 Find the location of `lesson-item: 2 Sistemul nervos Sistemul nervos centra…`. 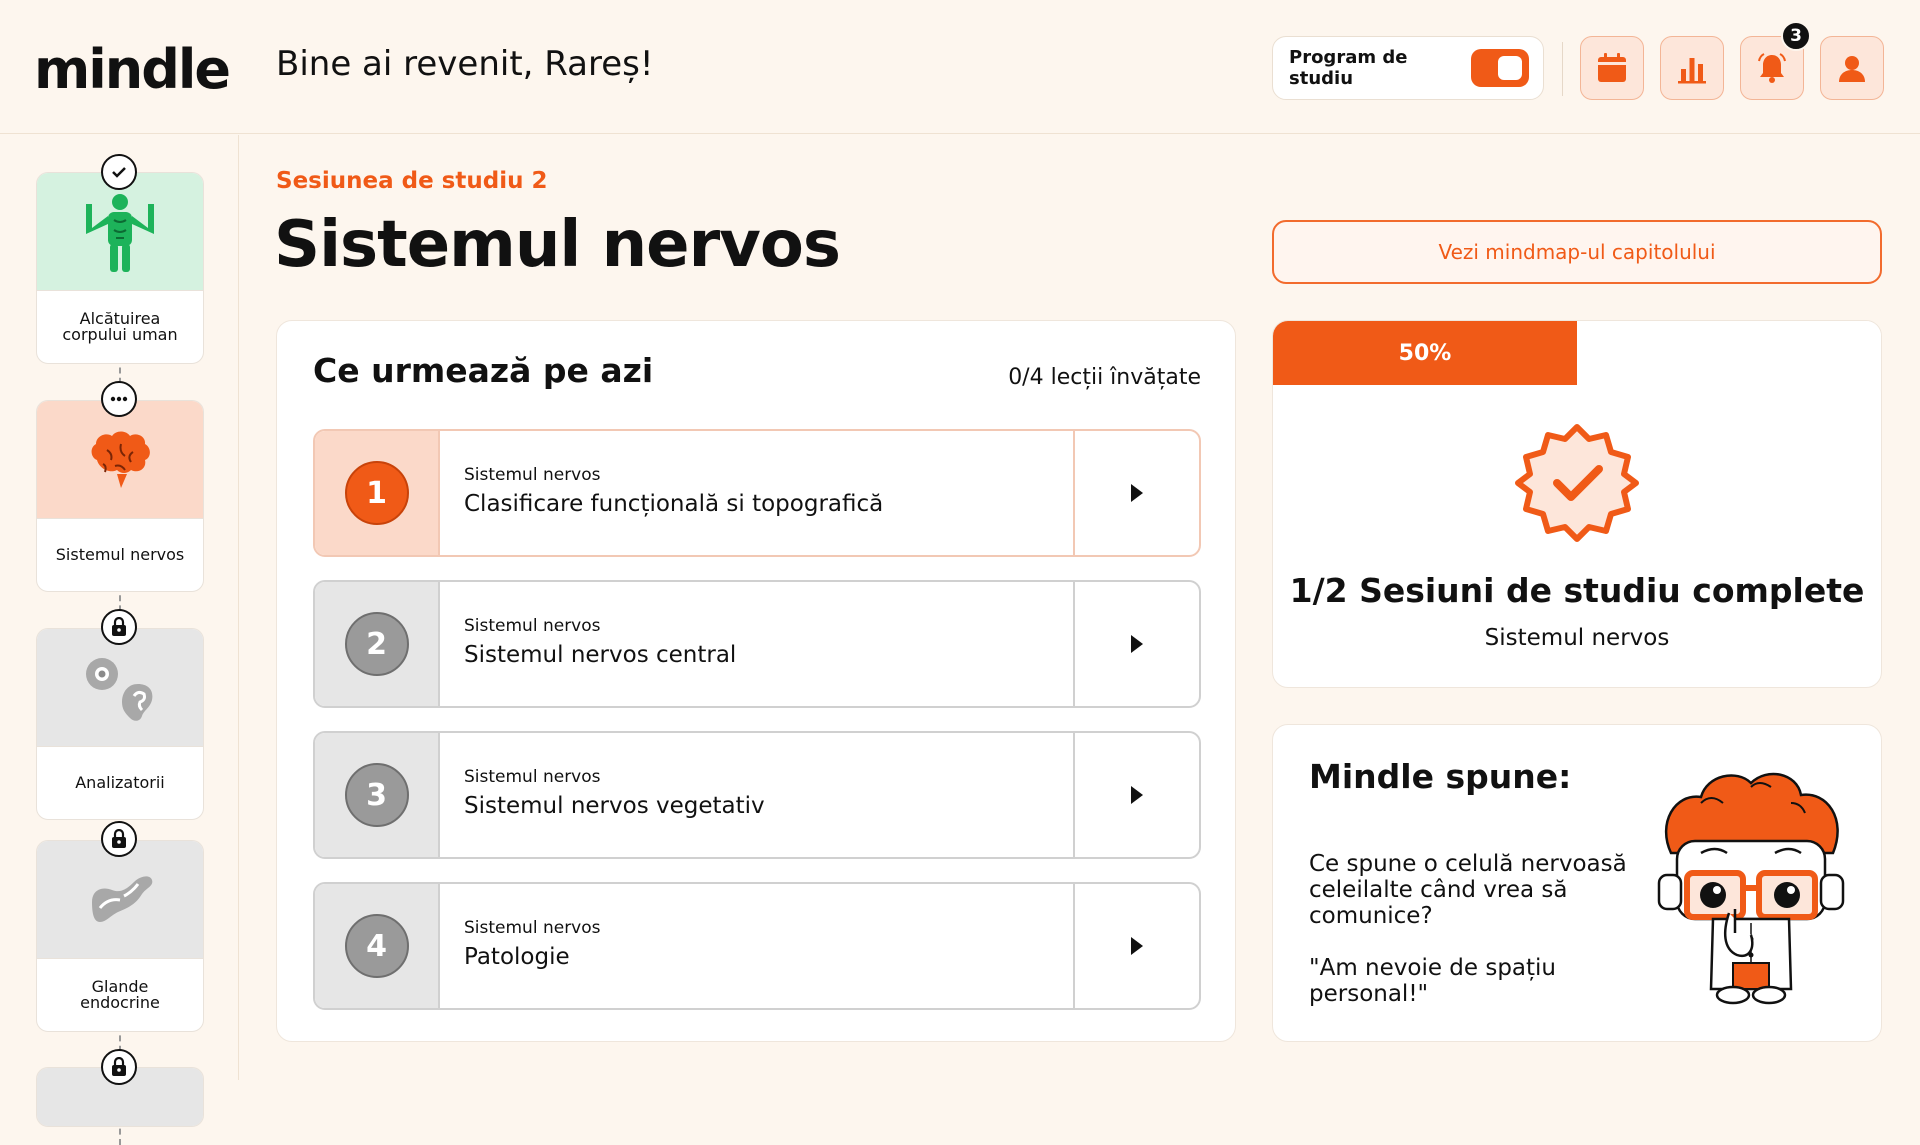

lesson-item: 2 Sistemul nervos Sistemul nervos centra… is located at coordinates (757, 644).